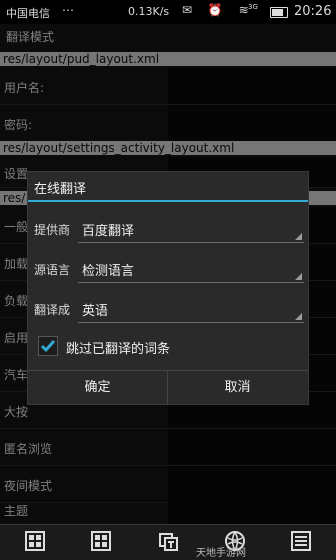 This screenshot has width=336, height=560. Describe the element at coordinates (253, 7) in the screenshot. I see `network-type-icon: 3G` at that location.